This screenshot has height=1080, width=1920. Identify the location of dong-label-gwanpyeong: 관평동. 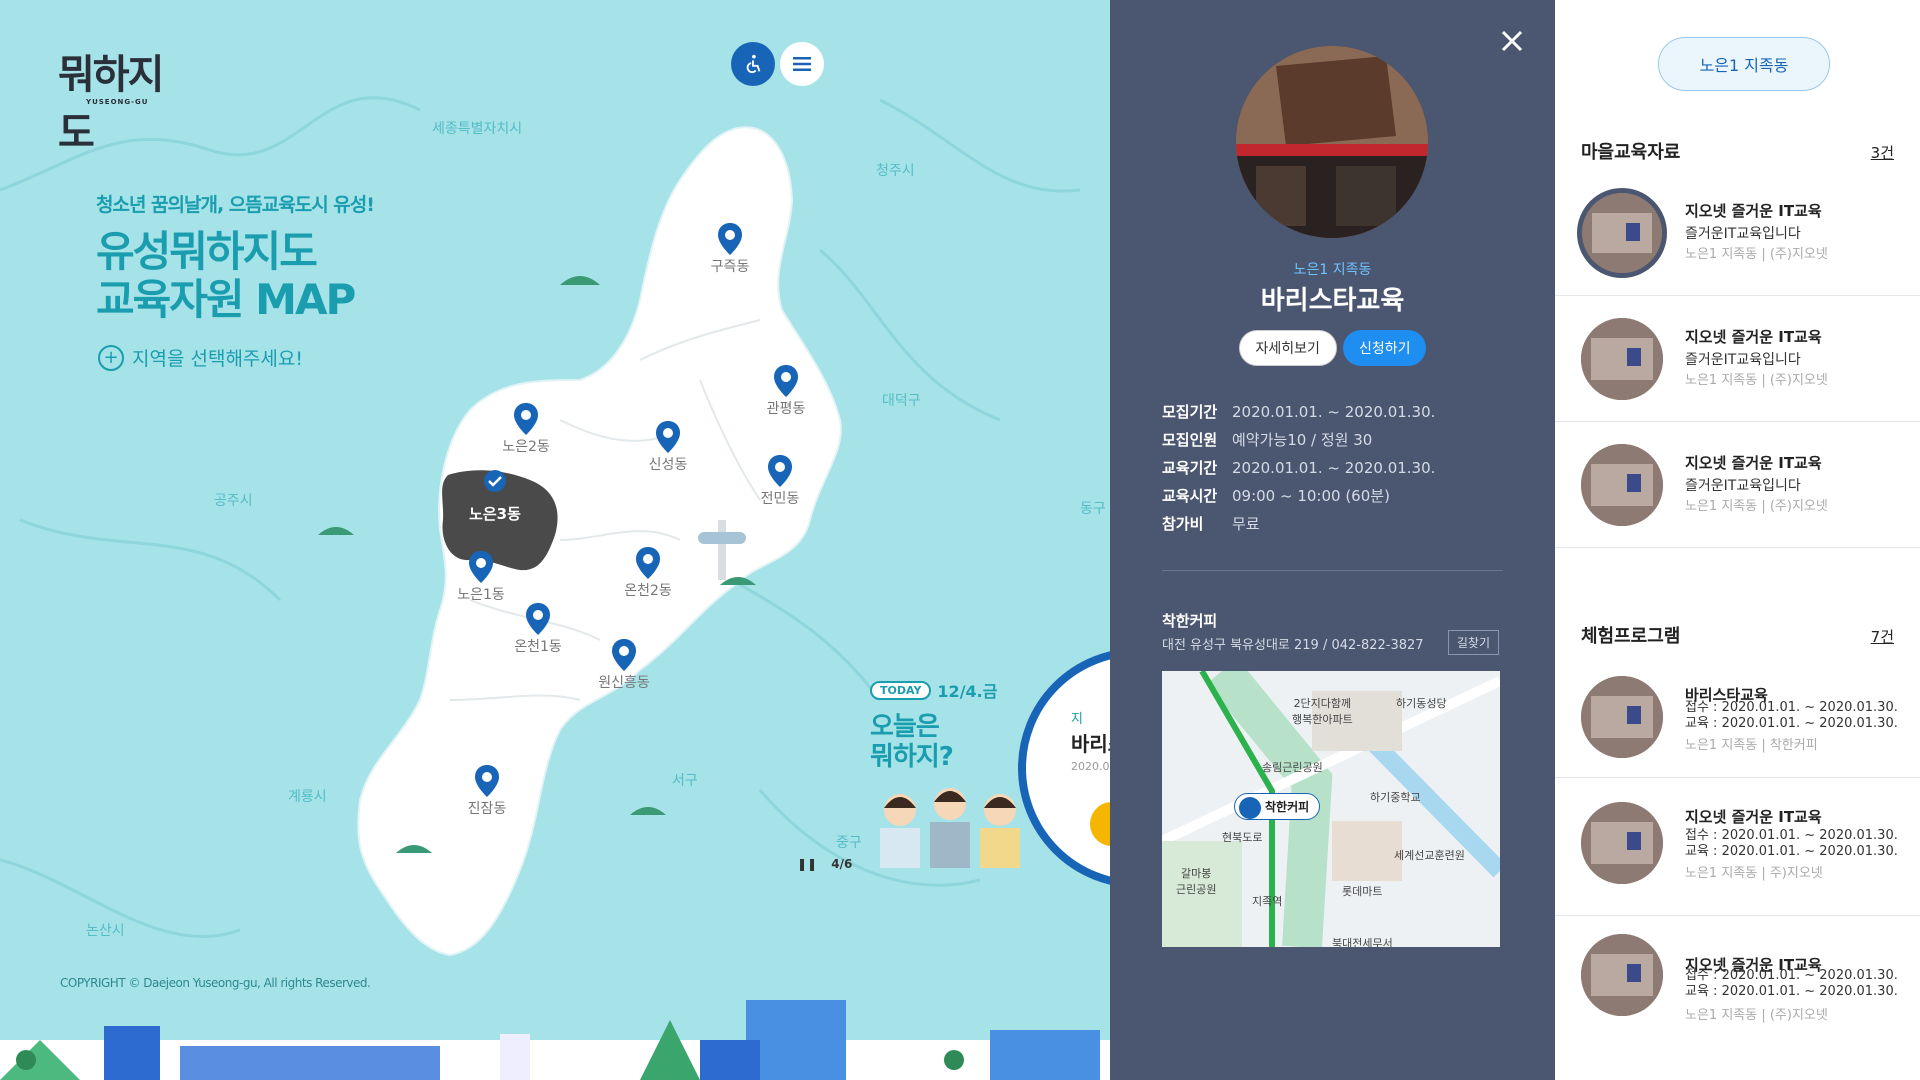
(786, 408).